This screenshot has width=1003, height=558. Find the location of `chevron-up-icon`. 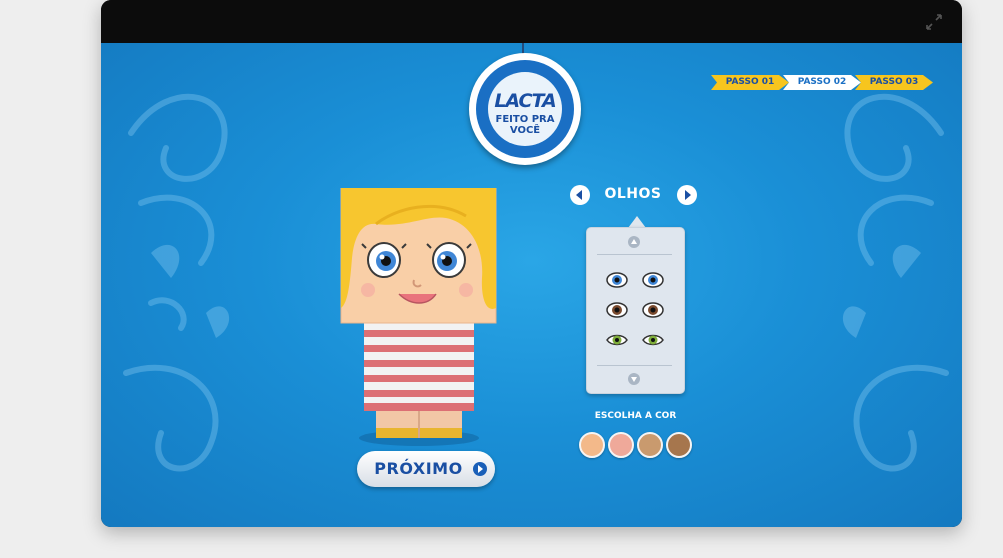

chevron-up-icon is located at coordinates (634, 241).